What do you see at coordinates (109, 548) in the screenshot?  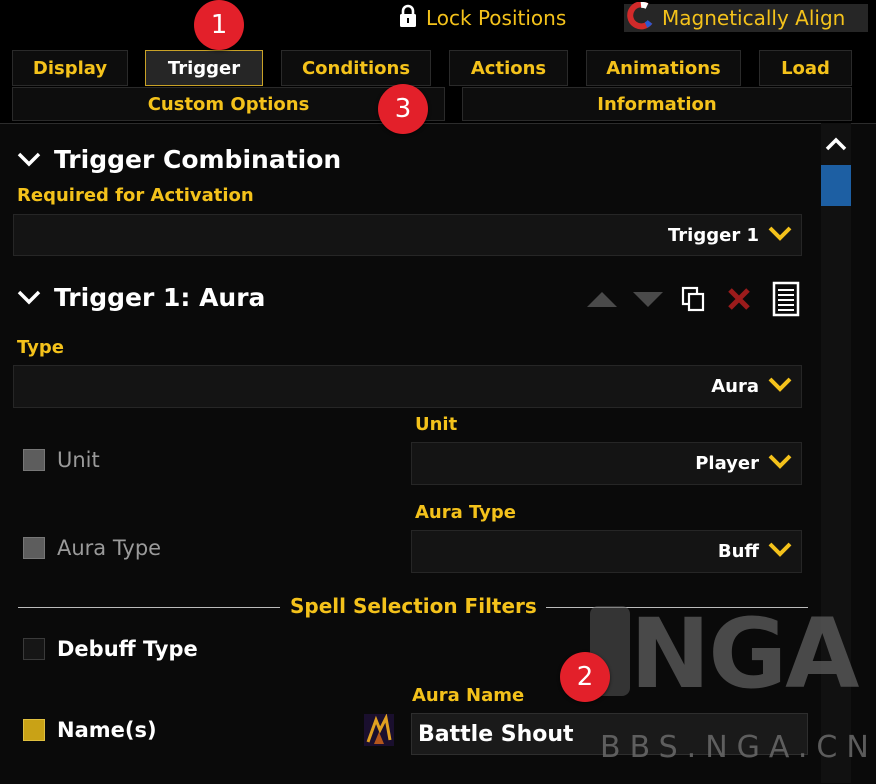 I see `aura-type-check-label: Aura Type` at bounding box center [109, 548].